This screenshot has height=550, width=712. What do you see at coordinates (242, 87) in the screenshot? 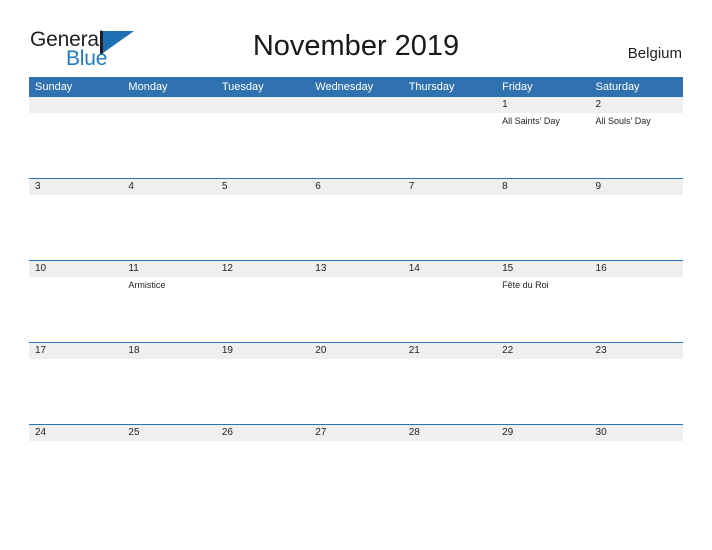
I see `weekday-header-tuesday: Tuesday` at bounding box center [242, 87].